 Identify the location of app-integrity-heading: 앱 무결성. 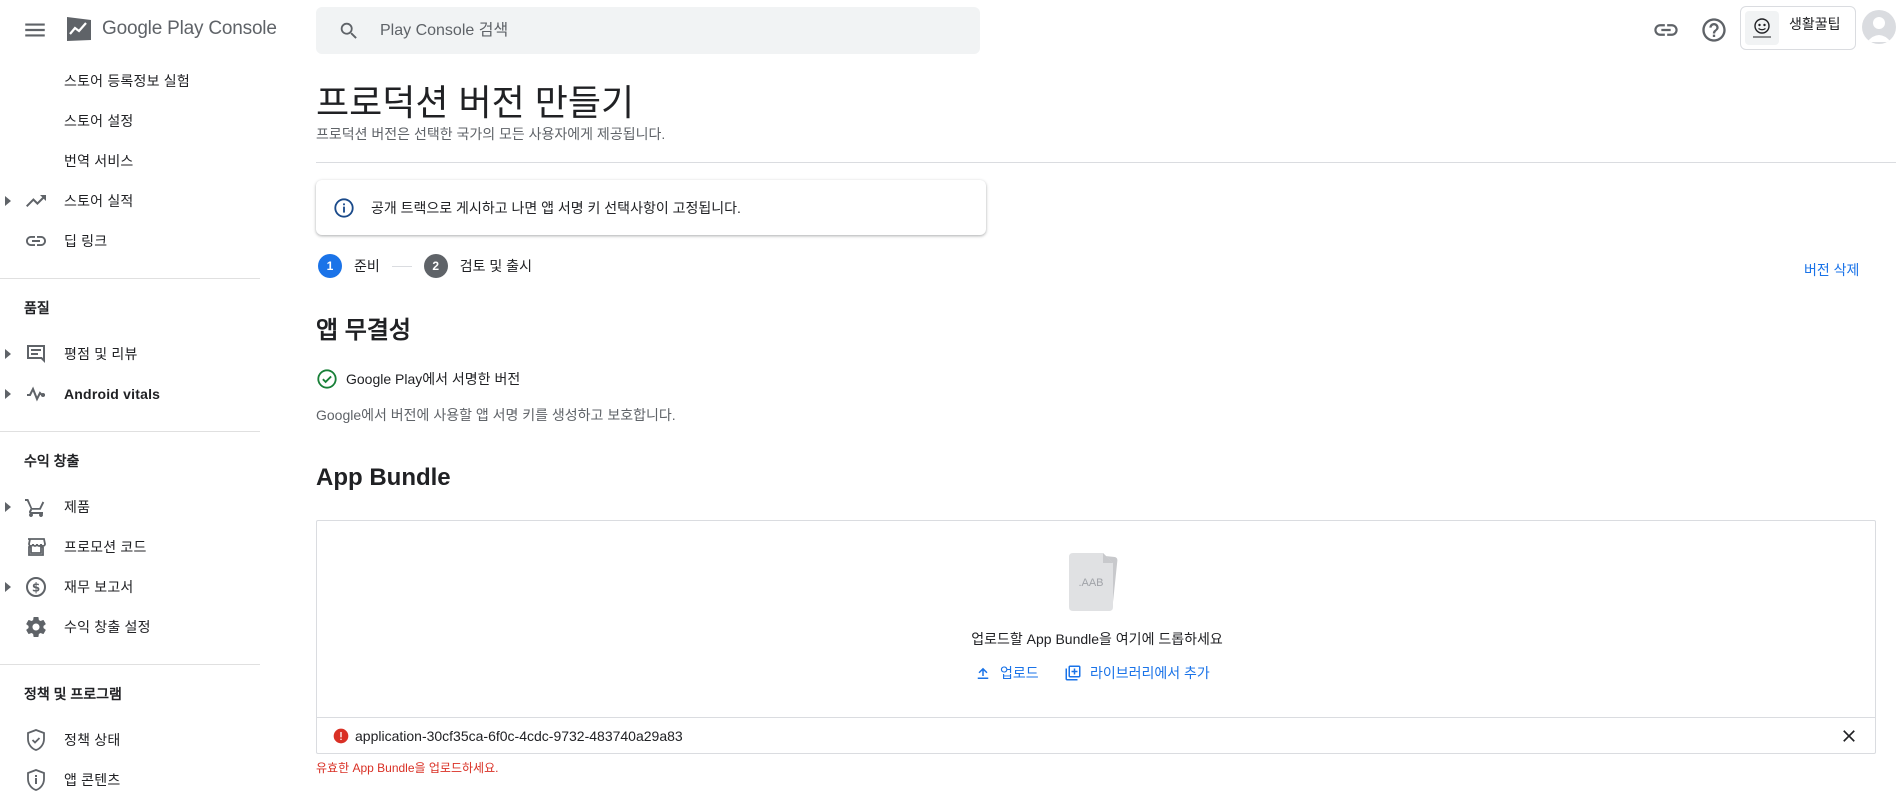
(363, 330).